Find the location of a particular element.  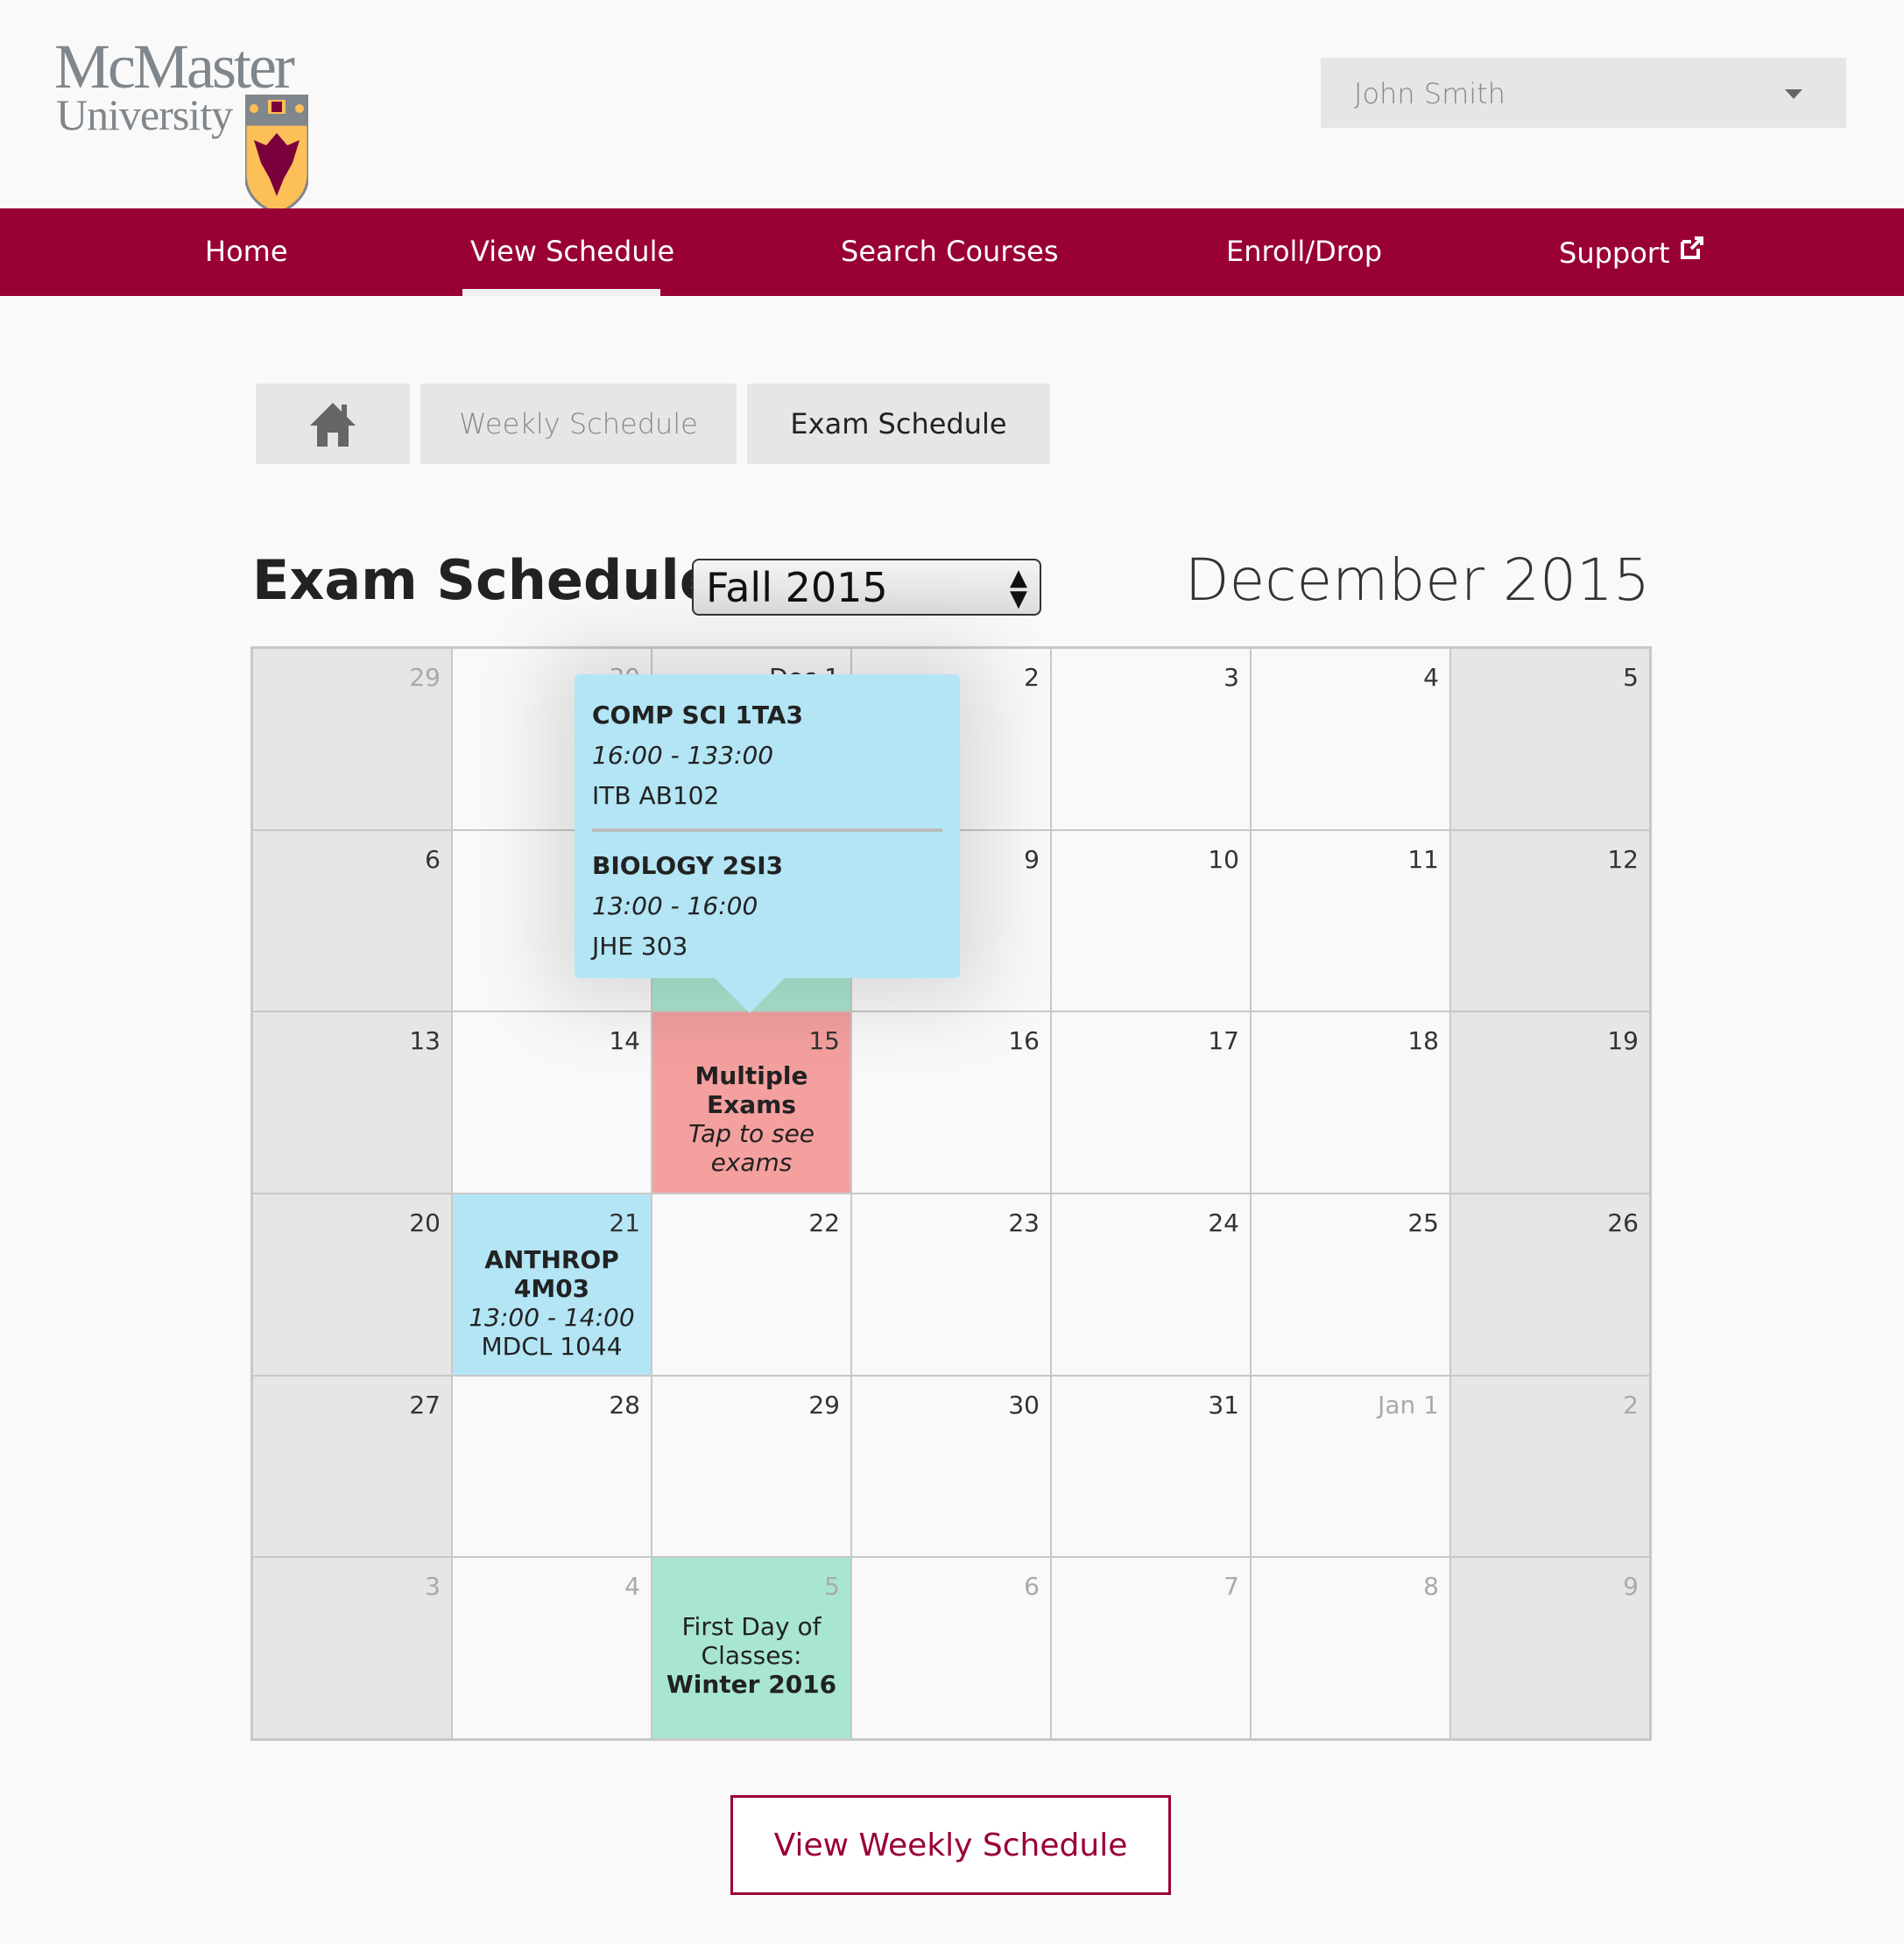

exam-room: ITB AB102 is located at coordinates (656, 795).